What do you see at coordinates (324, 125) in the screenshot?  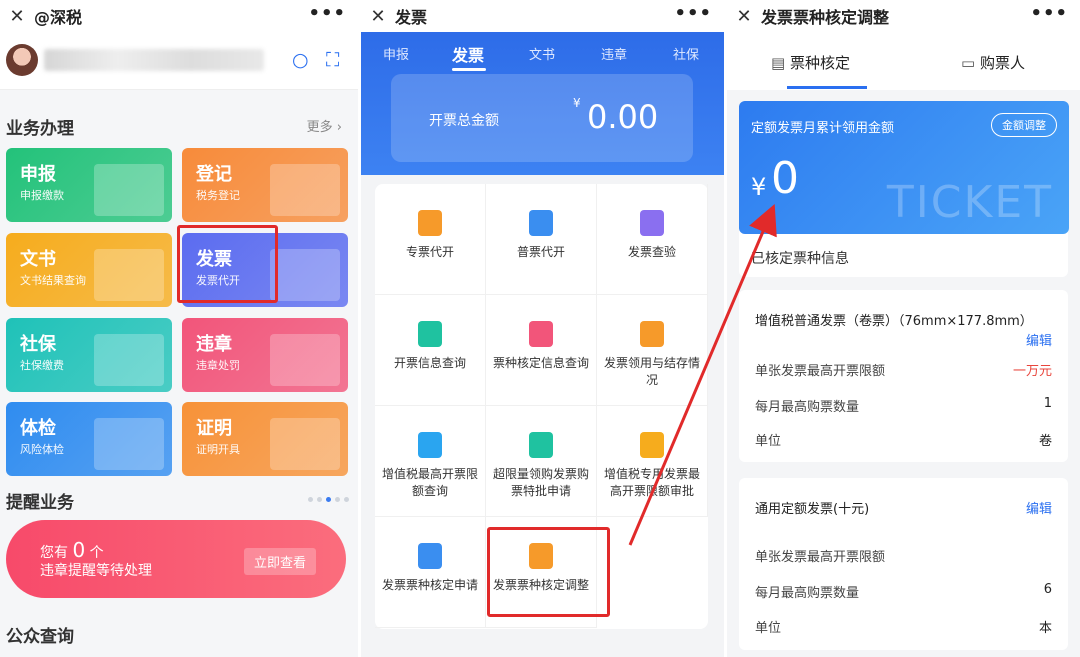 I see `more-link: 更多 ›` at bounding box center [324, 125].